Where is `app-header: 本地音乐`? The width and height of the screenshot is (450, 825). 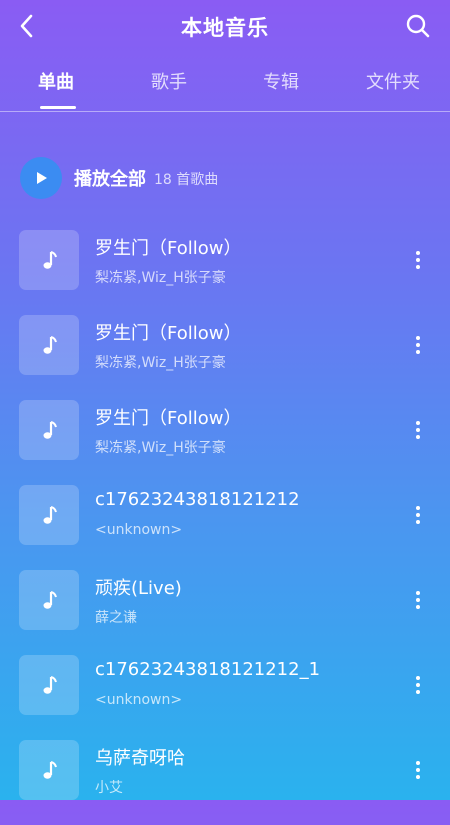 app-header: 本地音乐 is located at coordinates (225, 26).